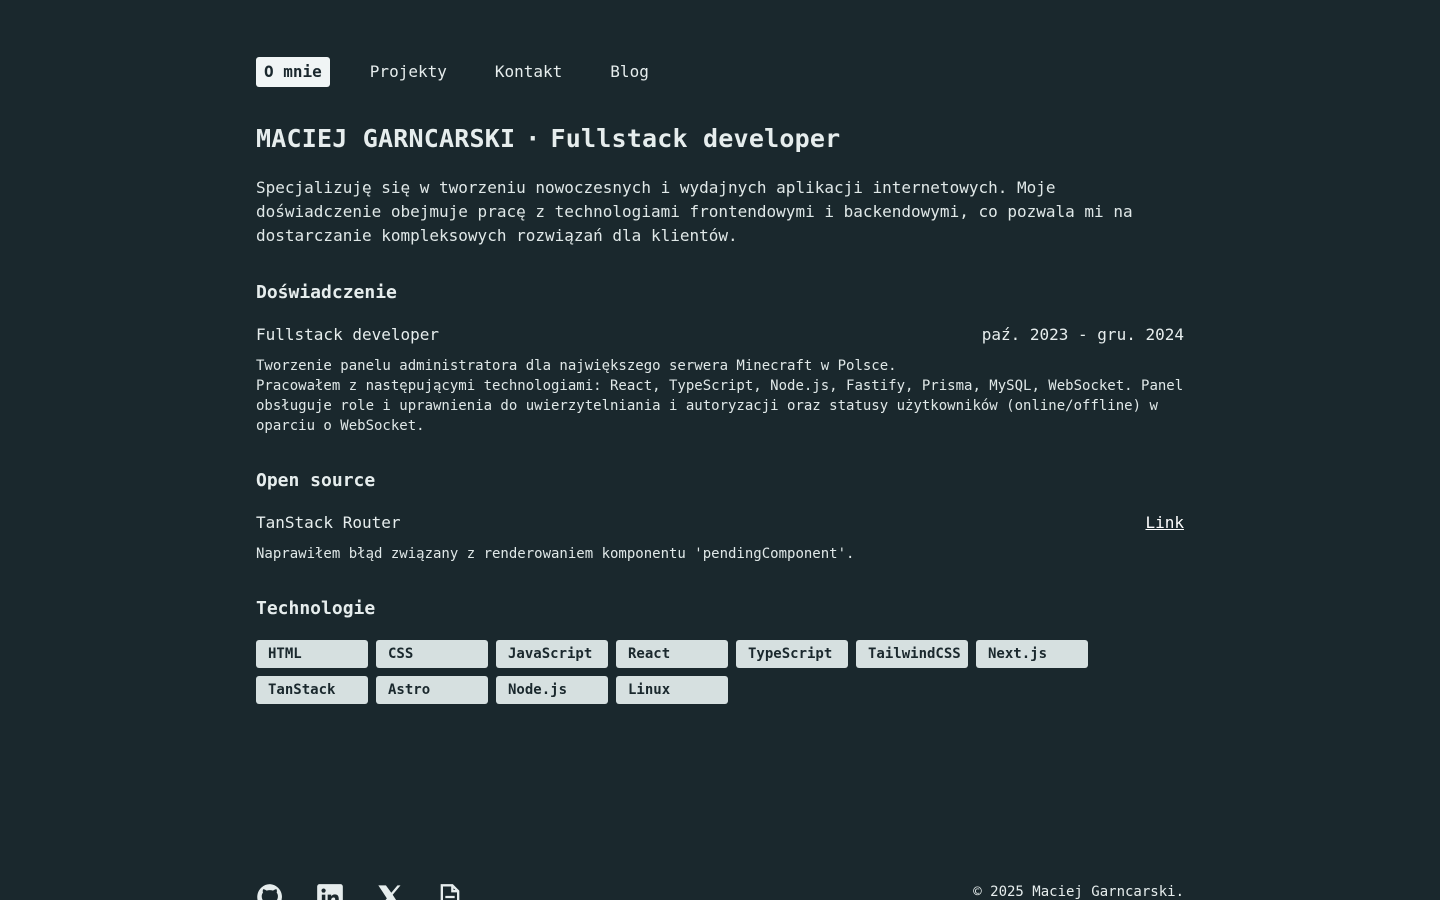 This screenshot has height=900, width=1440. Describe the element at coordinates (331, 891) in the screenshot. I see `linkedin-icon` at that location.